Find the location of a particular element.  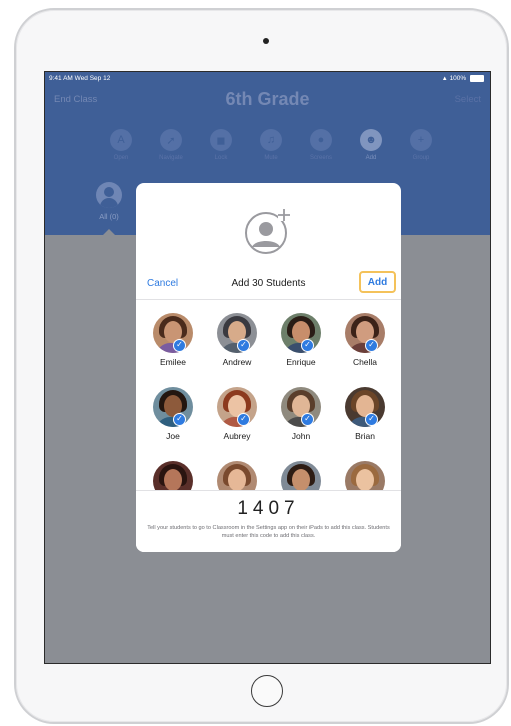

student-card: ✓ Brian is located at coordinates (365, 414).